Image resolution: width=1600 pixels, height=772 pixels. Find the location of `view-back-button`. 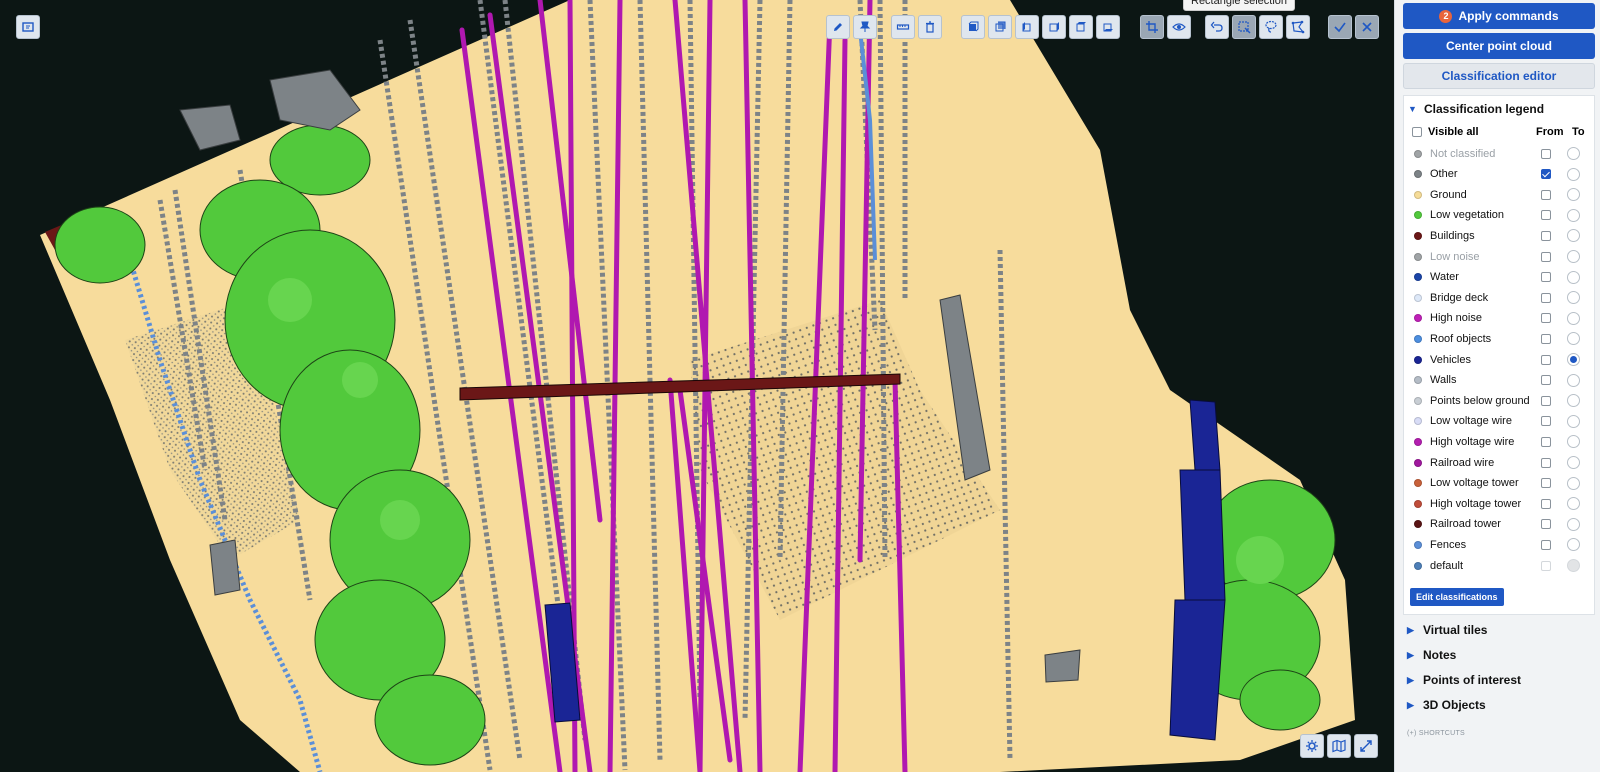

view-back-button is located at coordinates (1000, 27).